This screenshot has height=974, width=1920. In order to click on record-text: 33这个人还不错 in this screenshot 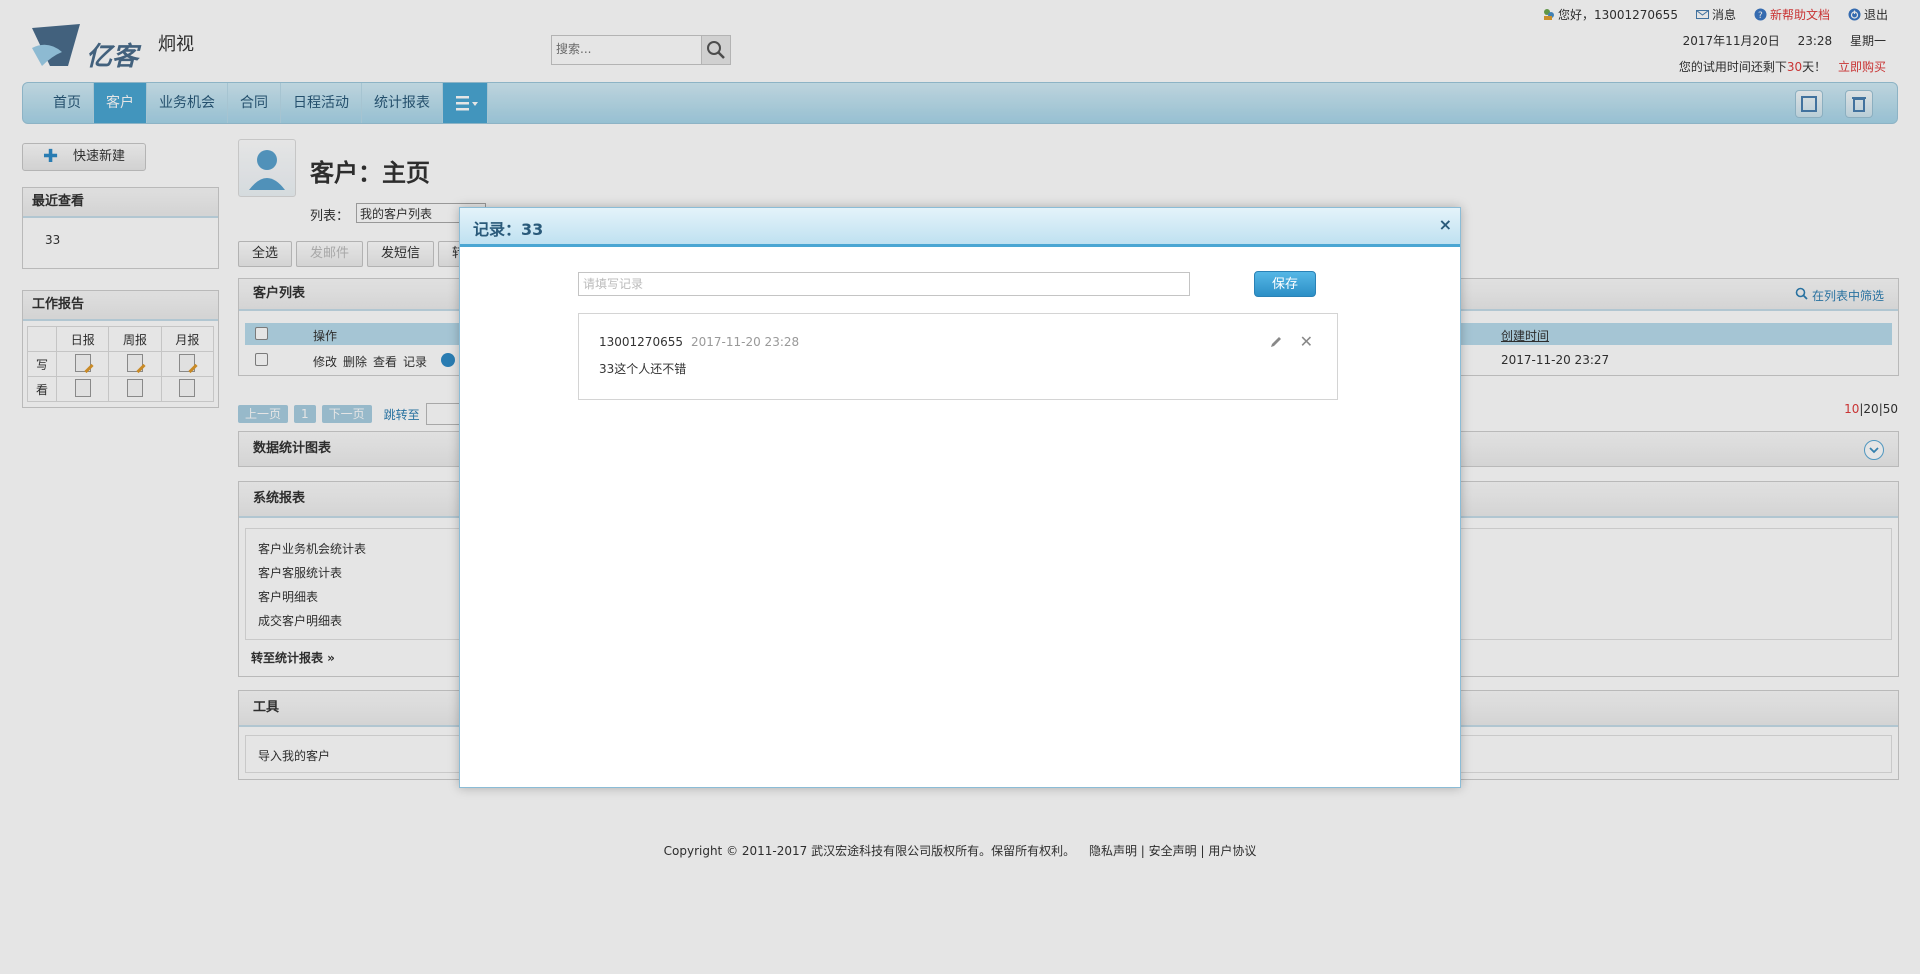, I will do `click(643, 369)`.